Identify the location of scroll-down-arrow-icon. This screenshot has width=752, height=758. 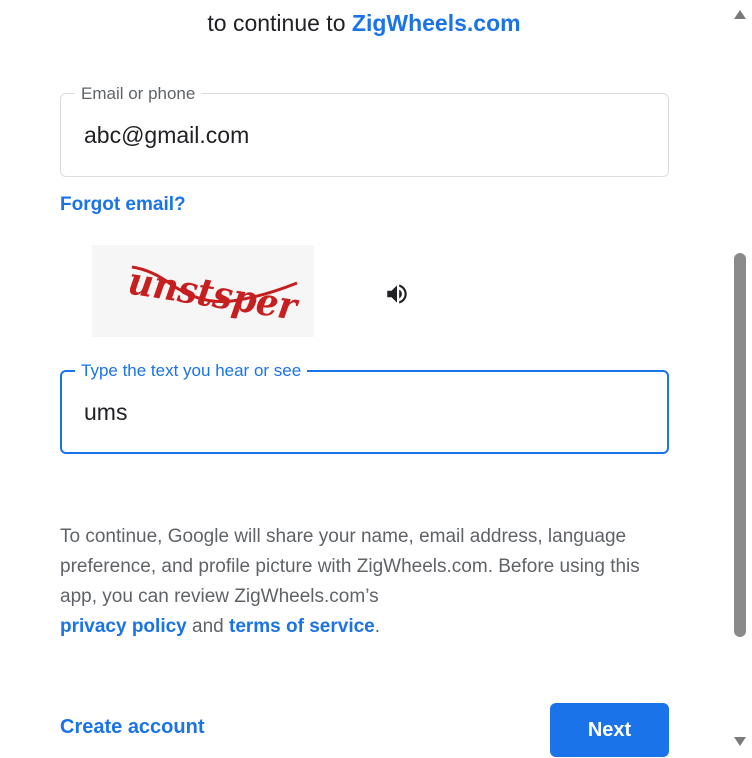
(740, 741).